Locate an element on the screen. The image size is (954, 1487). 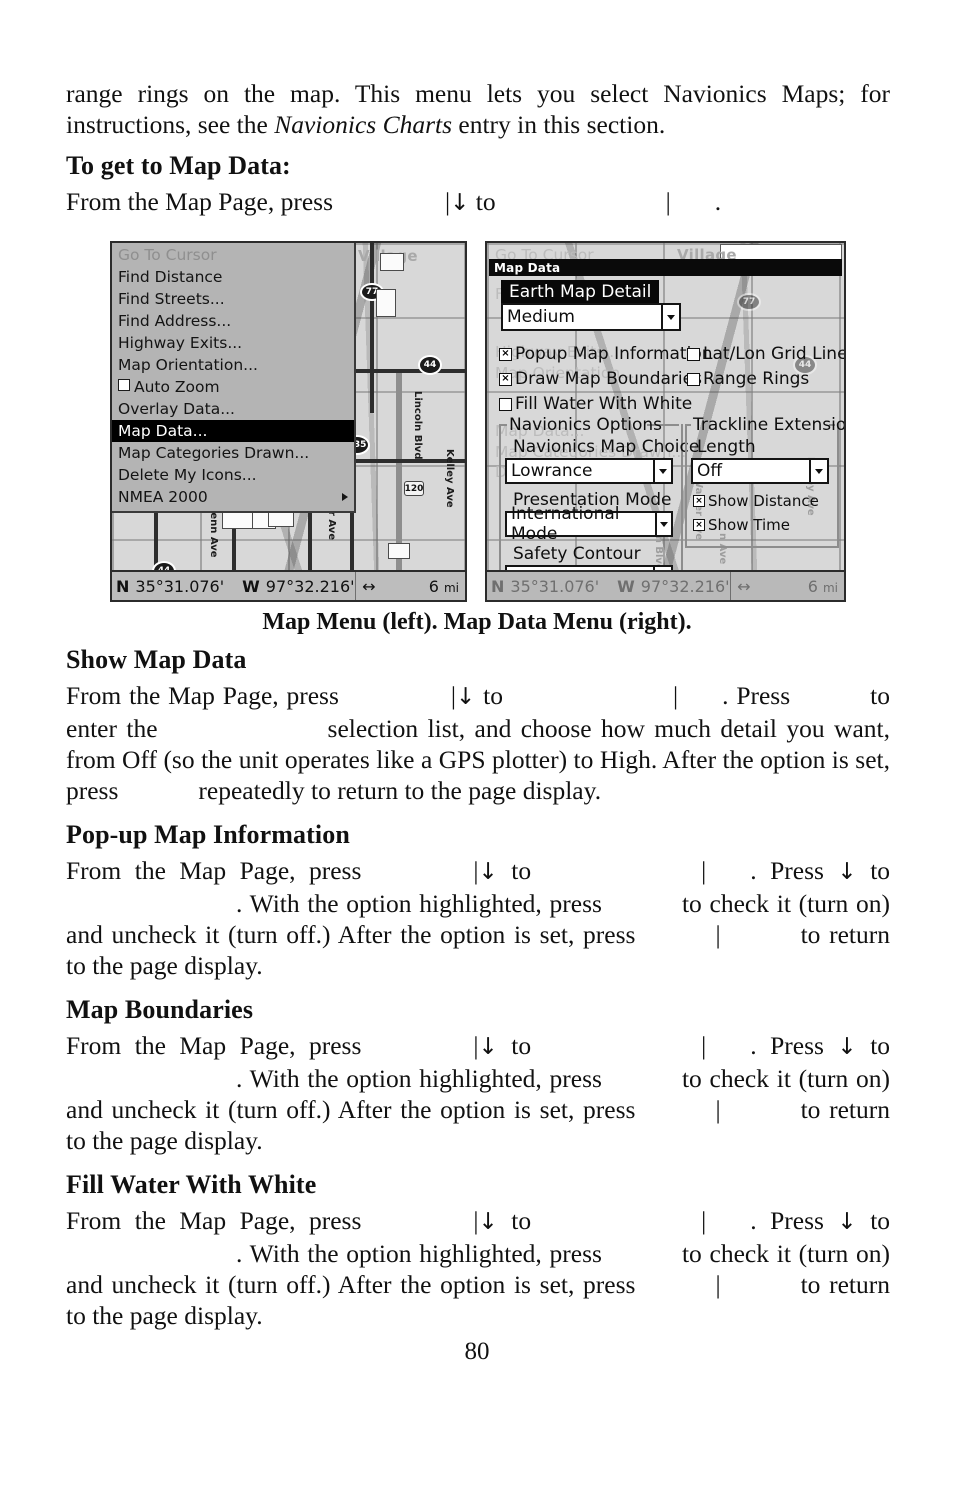
checkbox-label: Draw Map Boundaries is located at coordinates (608, 379).